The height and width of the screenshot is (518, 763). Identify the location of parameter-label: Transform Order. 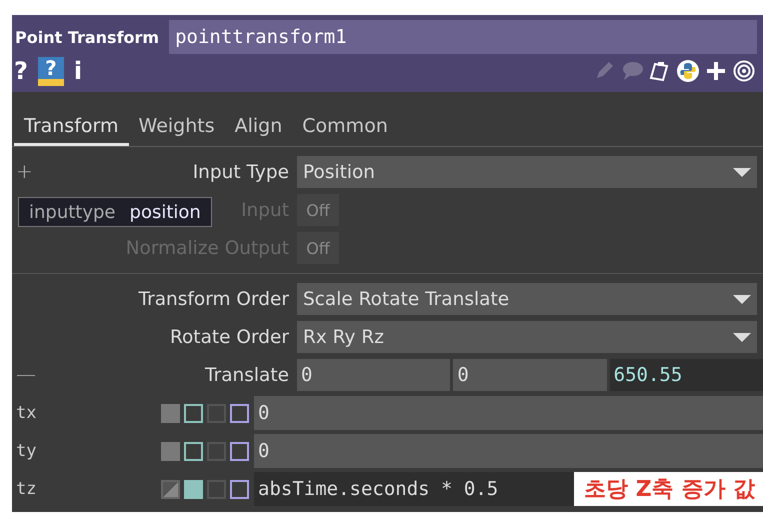
(213, 299).